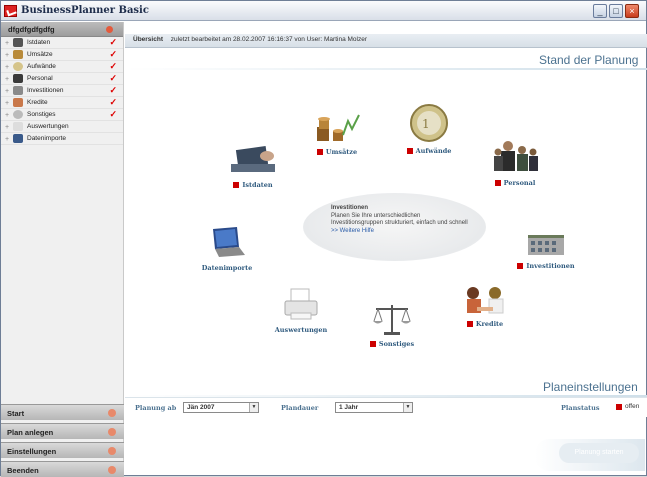 This screenshot has height=477, width=647. What do you see at coordinates (41, 66) in the screenshot?
I see `sidebar-item-label: Aufwände` at bounding box center [41, 66].